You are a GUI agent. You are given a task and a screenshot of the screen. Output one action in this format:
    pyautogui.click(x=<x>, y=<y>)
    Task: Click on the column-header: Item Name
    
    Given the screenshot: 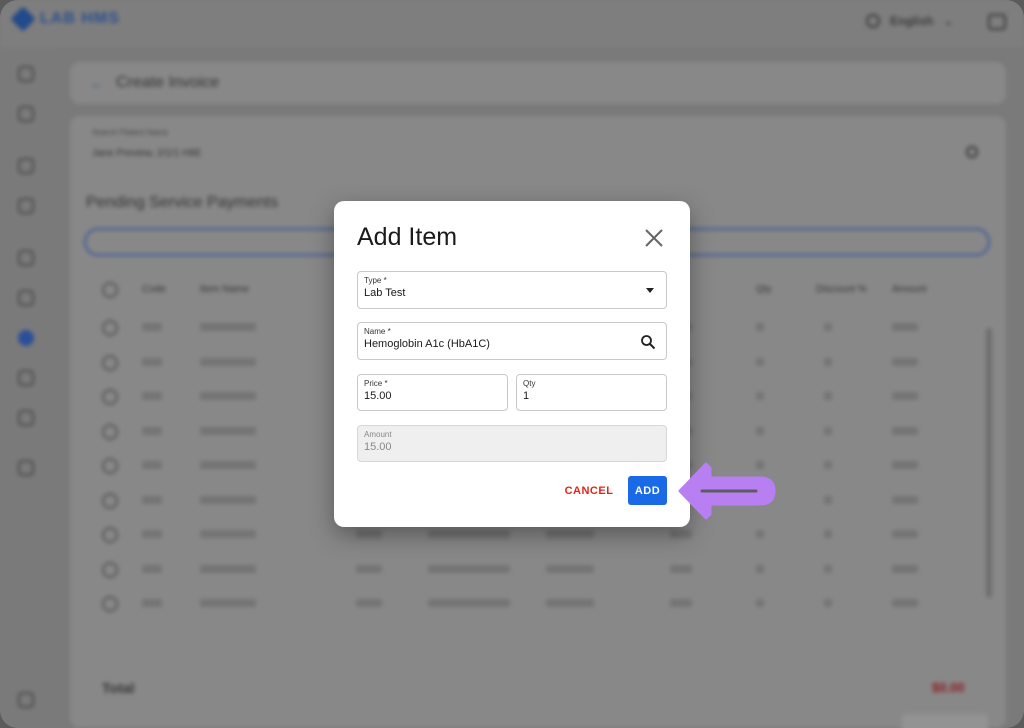 What is the action you would take?
    pyautogui.click(x=224, y=289)
    